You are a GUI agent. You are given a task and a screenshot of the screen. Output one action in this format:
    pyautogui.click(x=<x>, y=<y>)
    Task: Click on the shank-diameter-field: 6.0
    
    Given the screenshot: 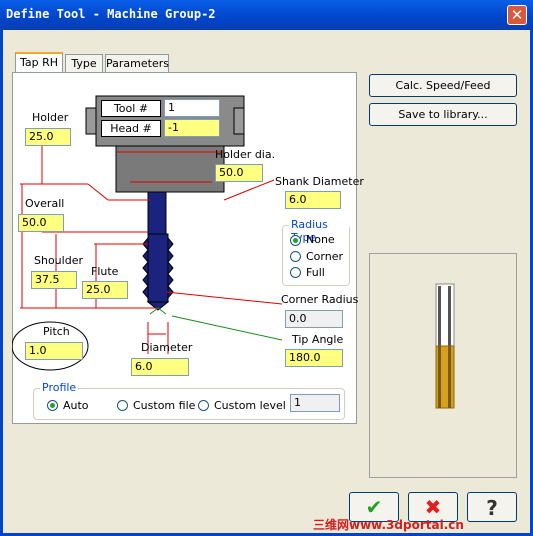 What is the action you would take?
    pyautogui.click(x=313, y=200)
    